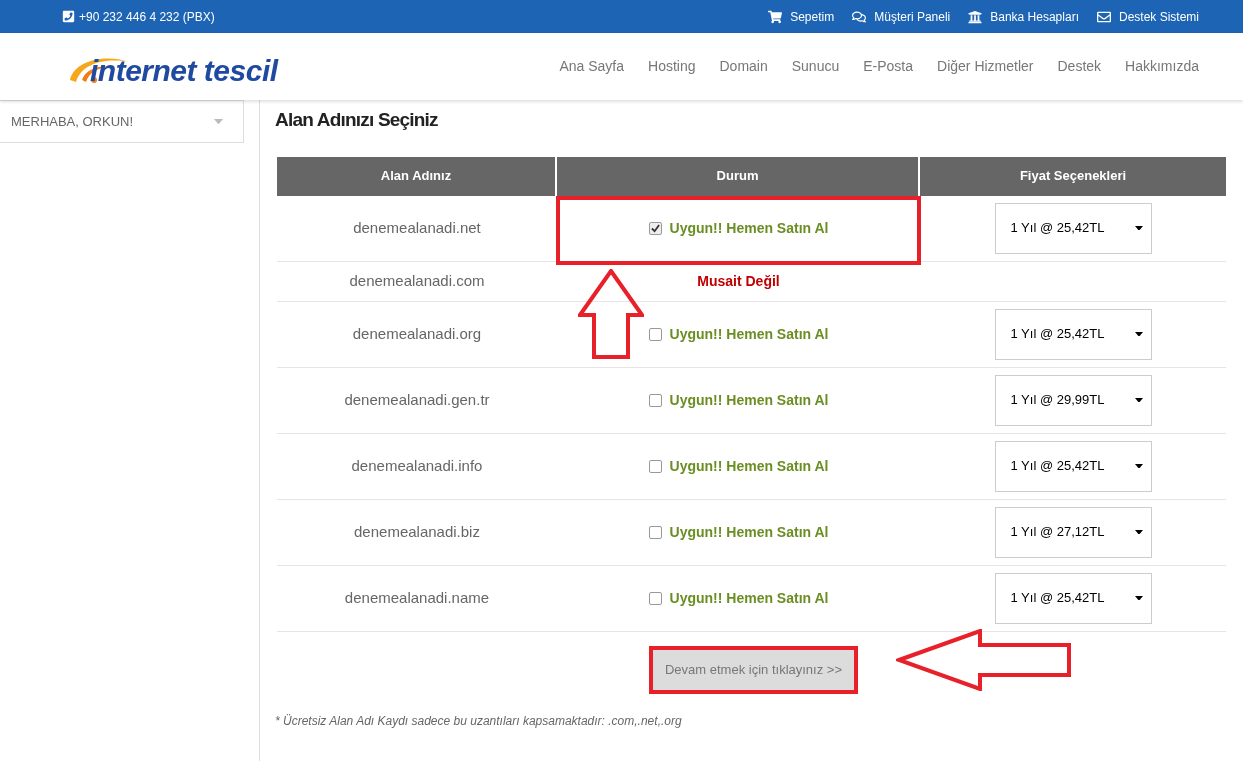 This screenshot has width=1243, height=761. What do you see at coordinates (1103, 16) in the screenshot?
I see `envelope-icon` at bounding box center [1103, 16].